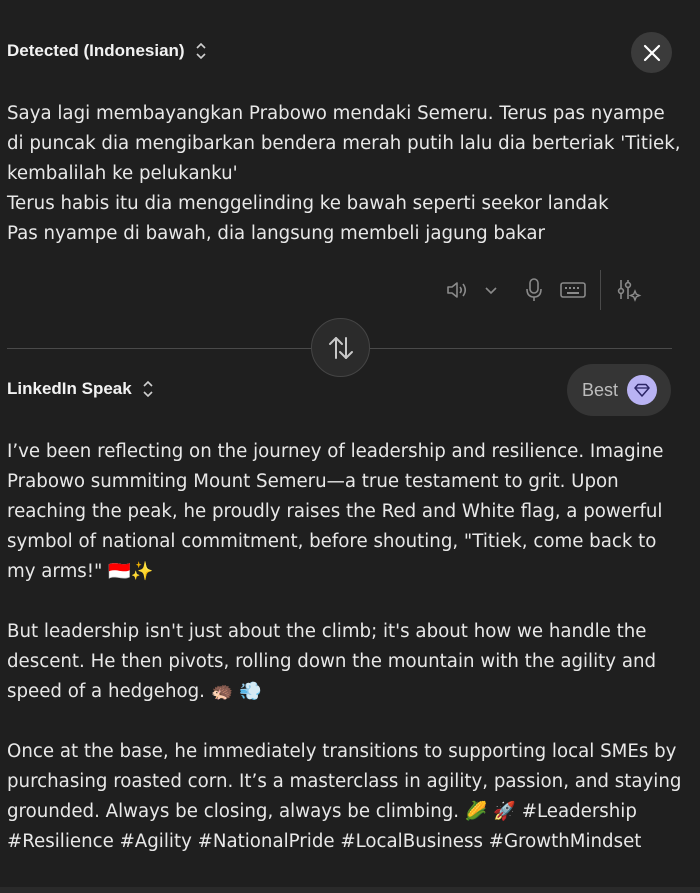 The width and height of the screenshot is (700, 893). I want to click on microphone-icon, so click(534, 290).